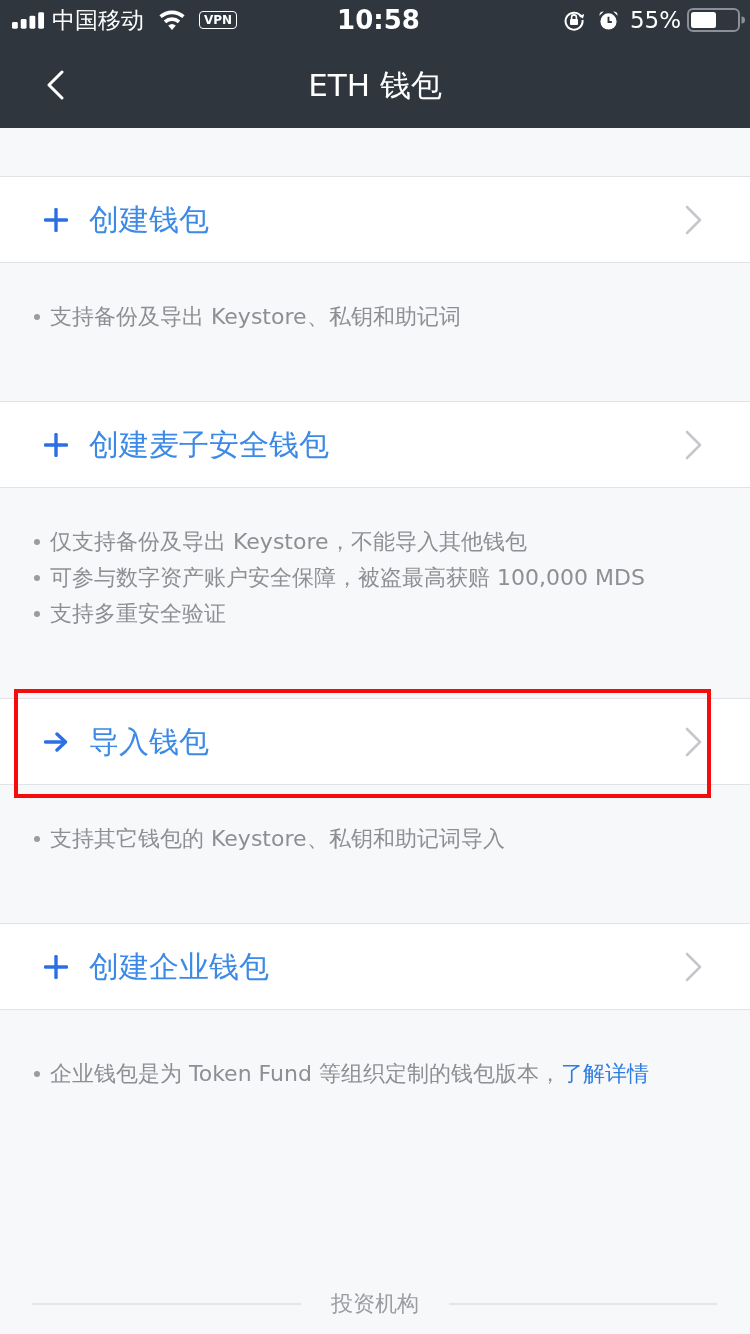 This screenshot has width=750, height=1334. Describe the element at coordinates (655, 20) in the screenshot. I see `battery-percent: 55%` at that location.